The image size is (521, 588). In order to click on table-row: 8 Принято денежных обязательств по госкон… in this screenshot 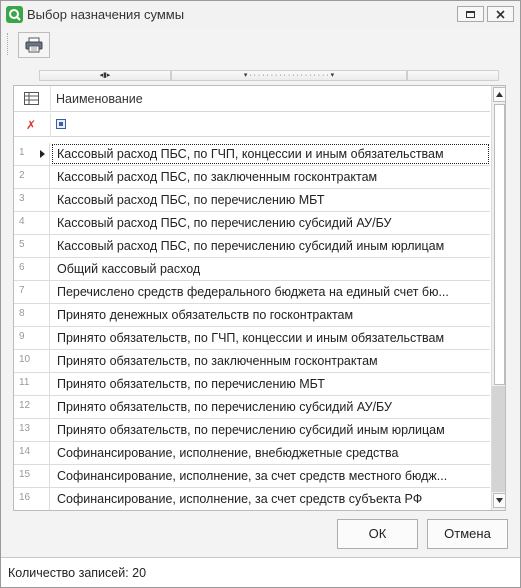, I will do `click(252, 315)`.